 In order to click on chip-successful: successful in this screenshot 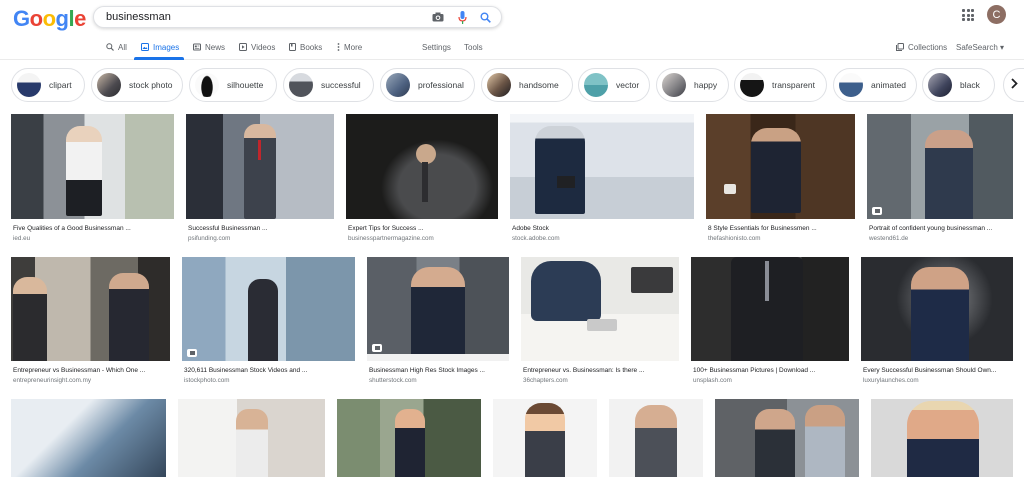, I will do `click(328, 85)`.